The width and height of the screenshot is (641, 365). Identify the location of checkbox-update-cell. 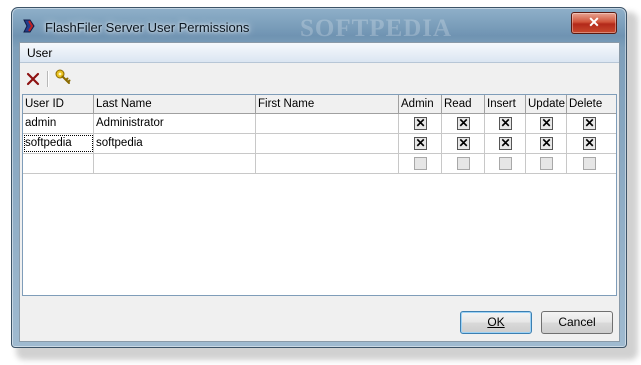
(546, 163).